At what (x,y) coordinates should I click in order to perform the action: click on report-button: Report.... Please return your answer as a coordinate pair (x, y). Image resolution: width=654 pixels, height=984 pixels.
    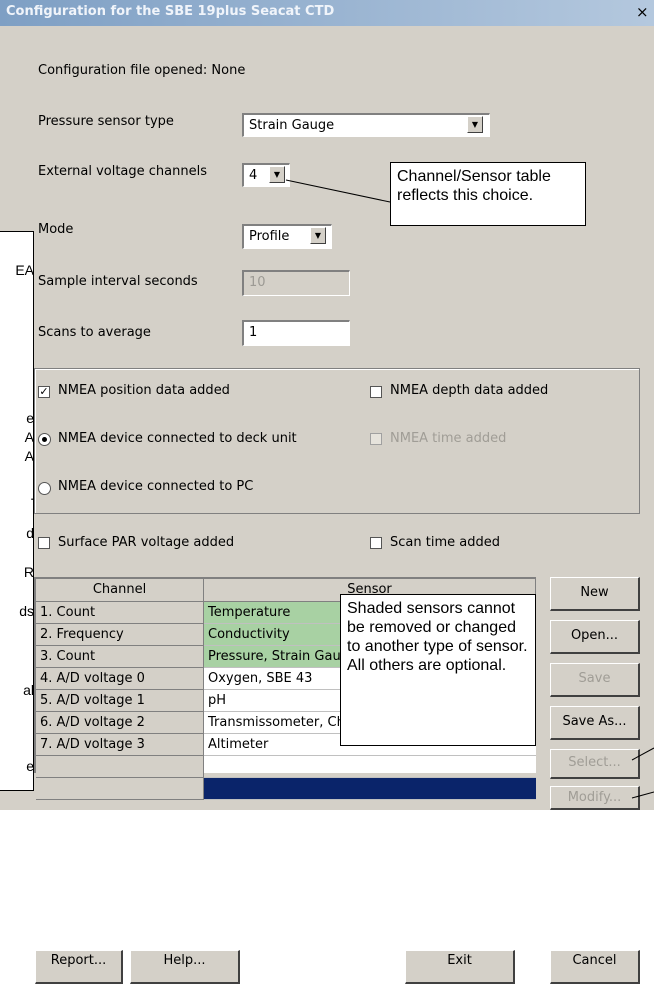
    Looking at the image, I should click on (79, 967).